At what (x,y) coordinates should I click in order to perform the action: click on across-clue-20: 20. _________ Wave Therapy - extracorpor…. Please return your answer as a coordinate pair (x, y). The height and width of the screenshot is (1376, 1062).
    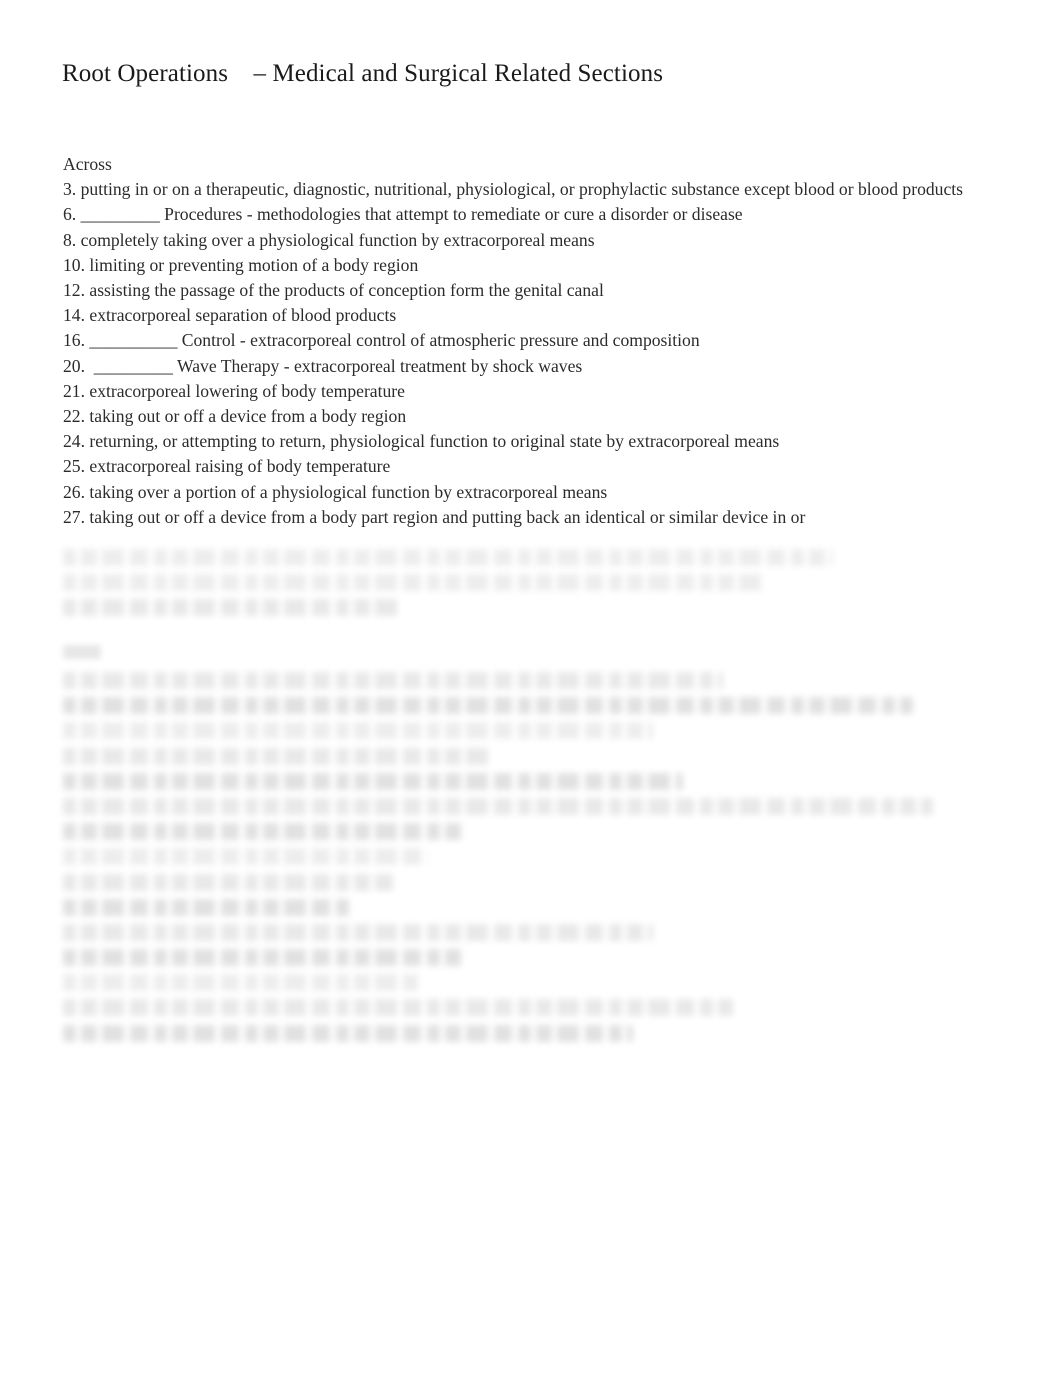
    Looking at the image, I should click on (323, 365).